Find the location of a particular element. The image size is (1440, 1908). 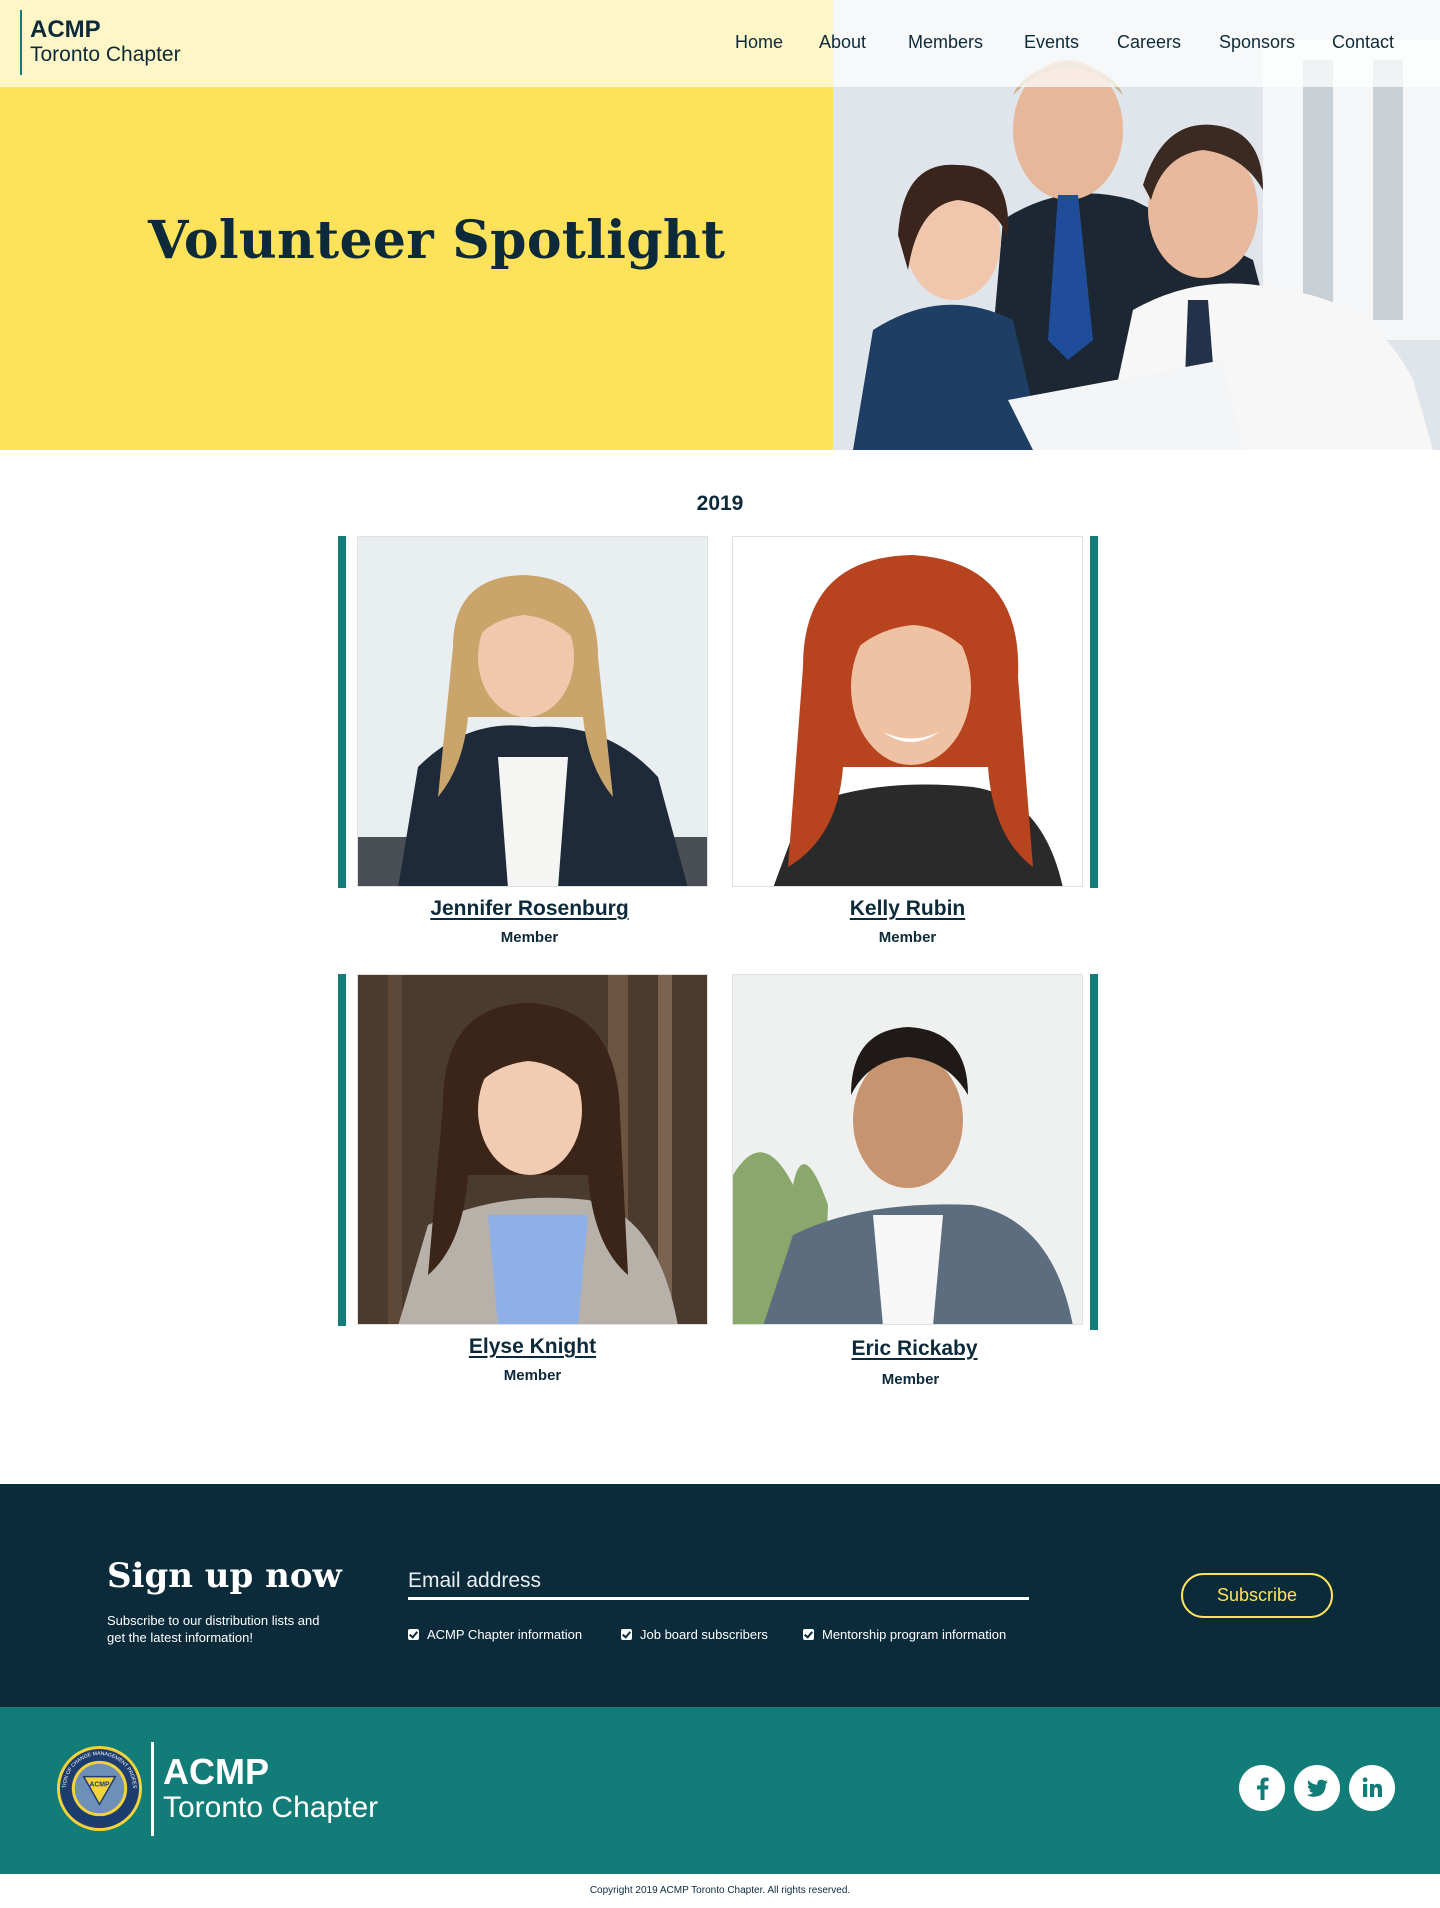

option-label: Job board subscribers is located at coordinates (704, 1634).